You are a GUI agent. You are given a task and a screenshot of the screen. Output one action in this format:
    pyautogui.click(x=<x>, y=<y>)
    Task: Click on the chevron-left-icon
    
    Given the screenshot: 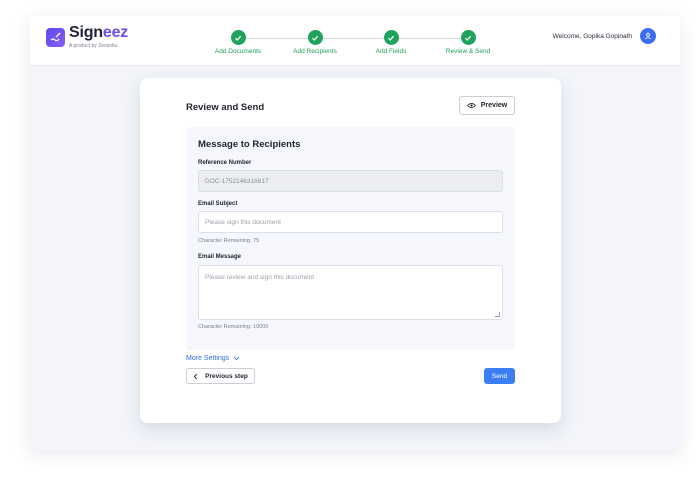 What is the action you would take?
    pyautogui.click(x=195, y=376)
    